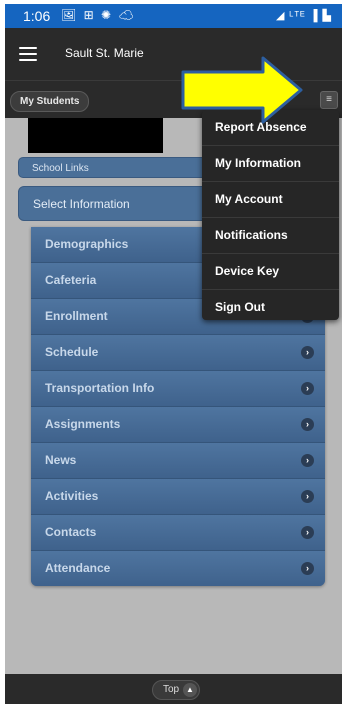 The height and width of the screenshot is (708, 347). I want to click on menu-item-my-information: My Information, so click(270, 164).